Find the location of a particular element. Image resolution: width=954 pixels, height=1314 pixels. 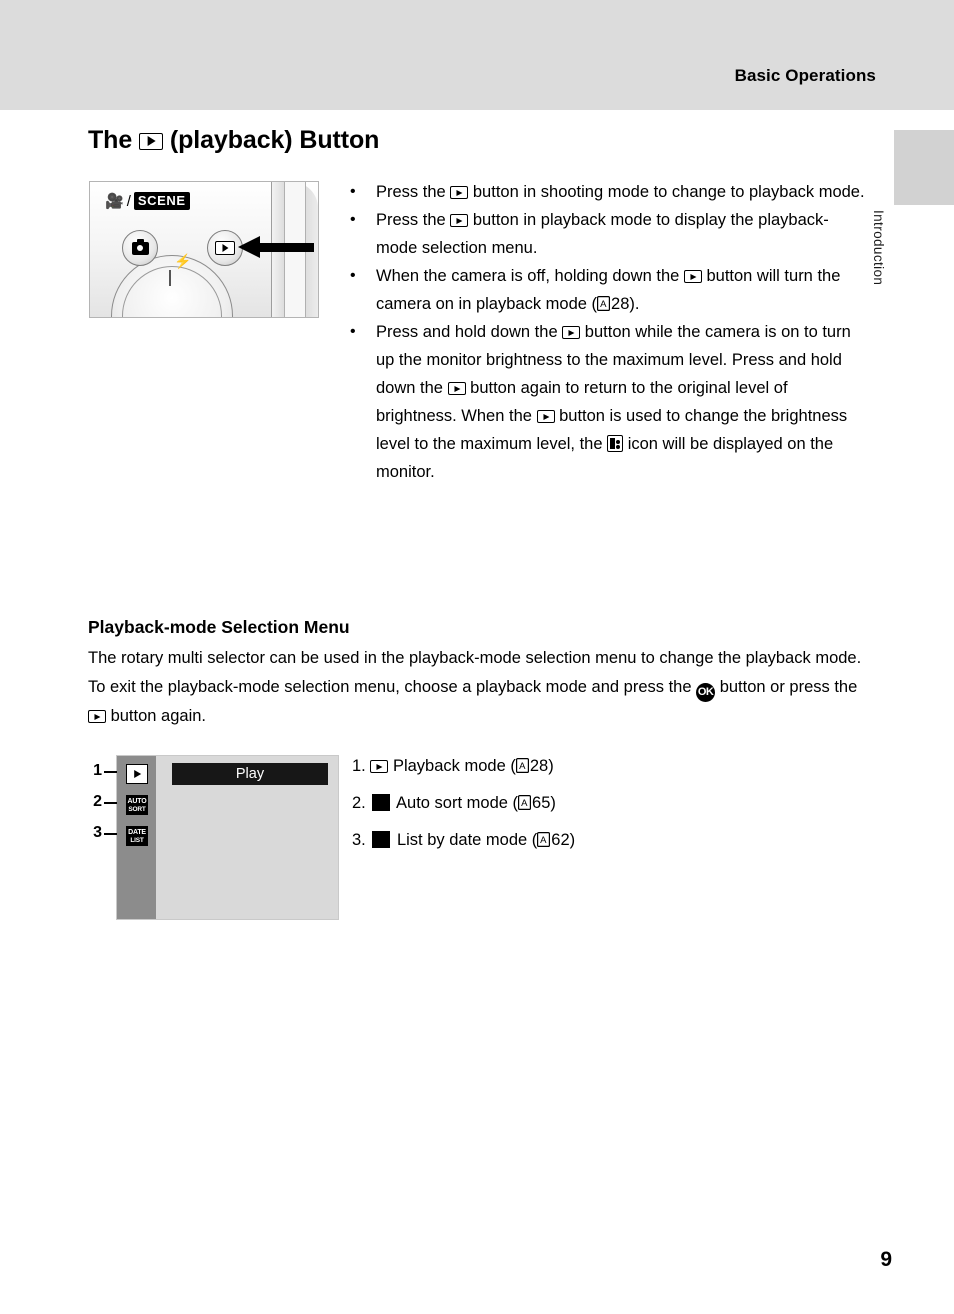

list-by-date-badge: DATE LIST is located at coordinates (137, 836).